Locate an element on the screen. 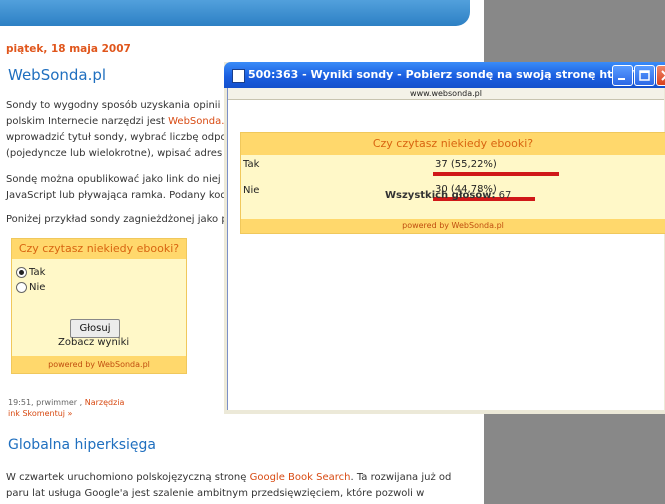 Image resolution: width=665 pixels, height=504 pixels. blog-header-bar is located at coordinates (235, 13).